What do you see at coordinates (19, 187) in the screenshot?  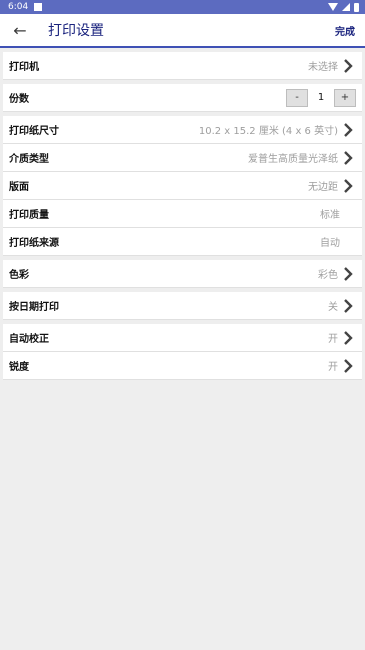 I see `setting-label: 版面` at bounding box center [19, 187].